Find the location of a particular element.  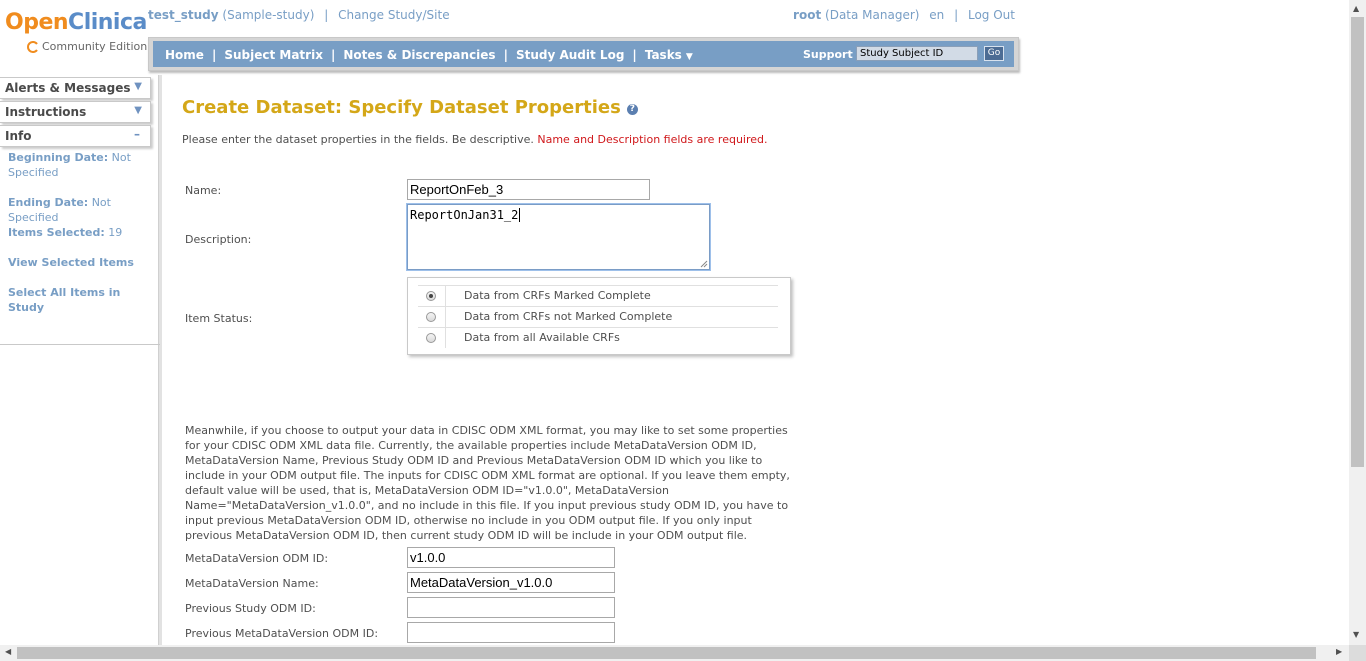

user-info: root (Data Manager) en | Log Out is located at coordinates (904, 15).